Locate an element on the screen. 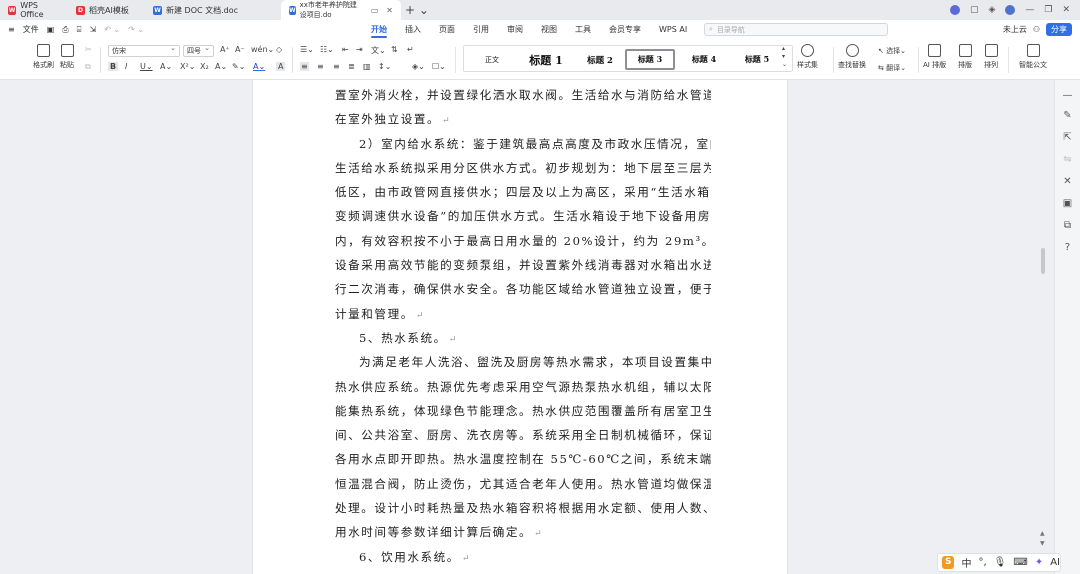 This screenshot has width=1080, height=574. file-menu: 文件 is located at coordinates (31, 29).